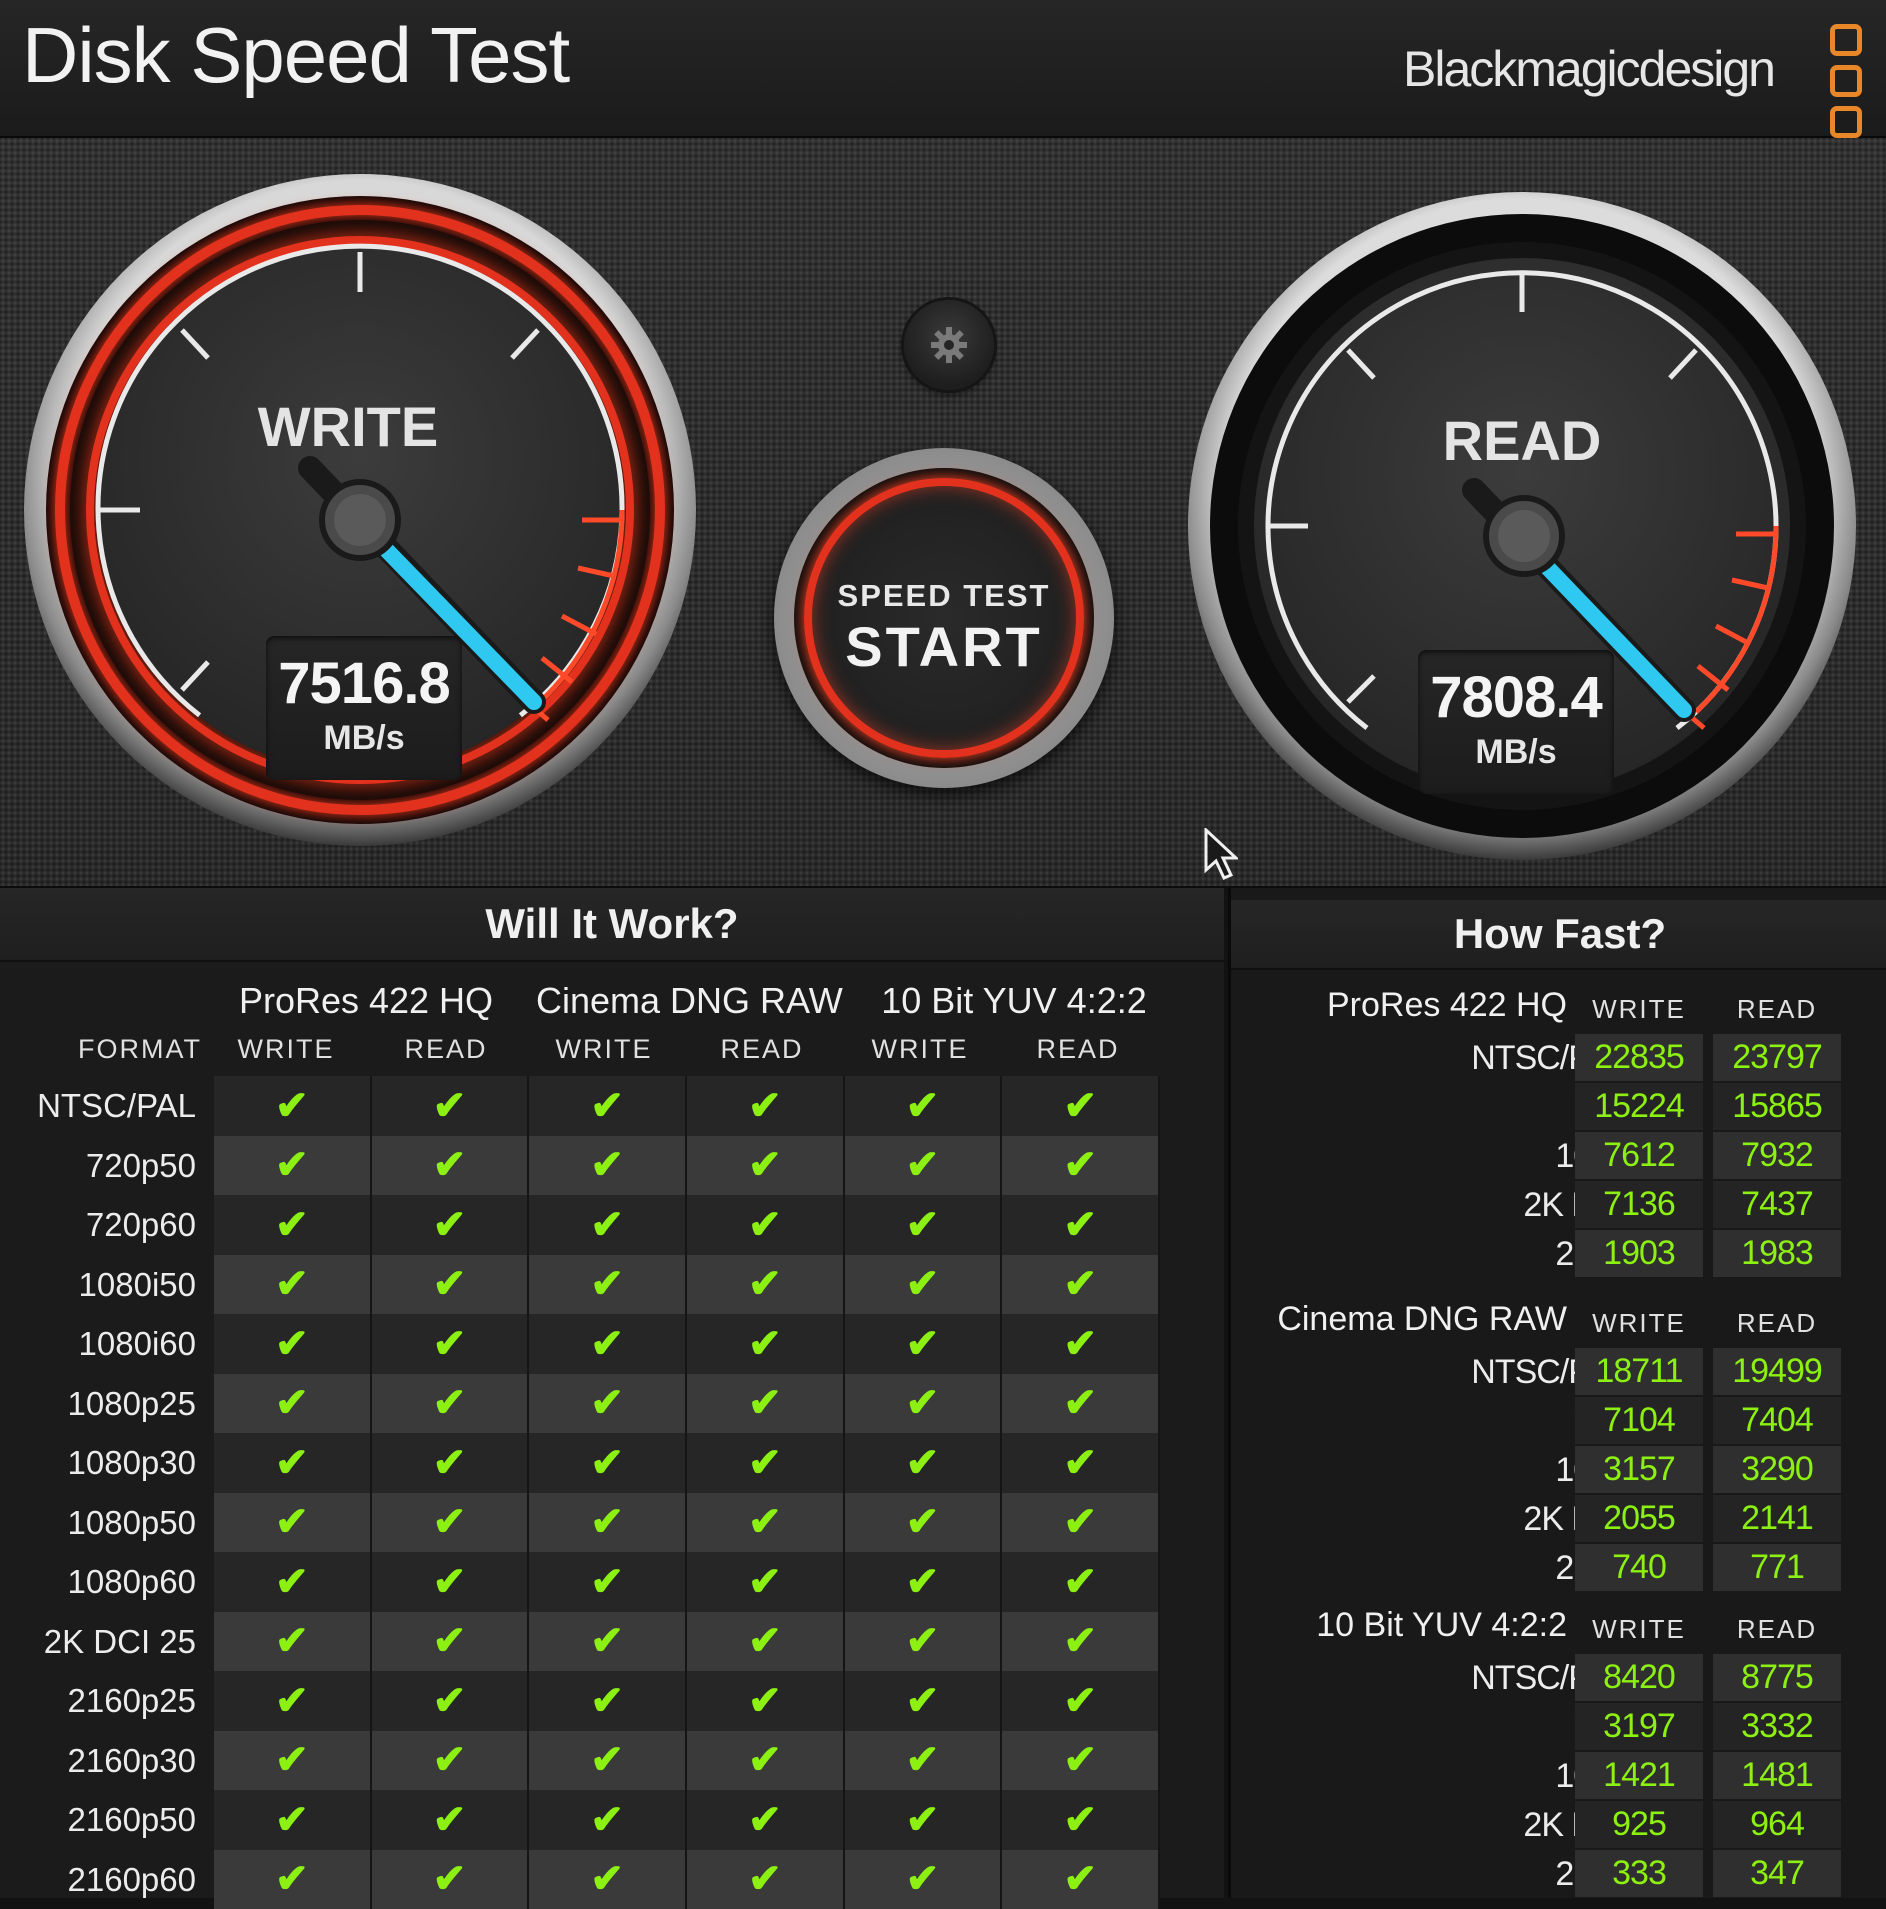  Describe the element at coordinates (1014, 1001) in the screenshot. I see `codec-header-10bit-yuv: 10 Bit YUV 4:2:2` at that location.